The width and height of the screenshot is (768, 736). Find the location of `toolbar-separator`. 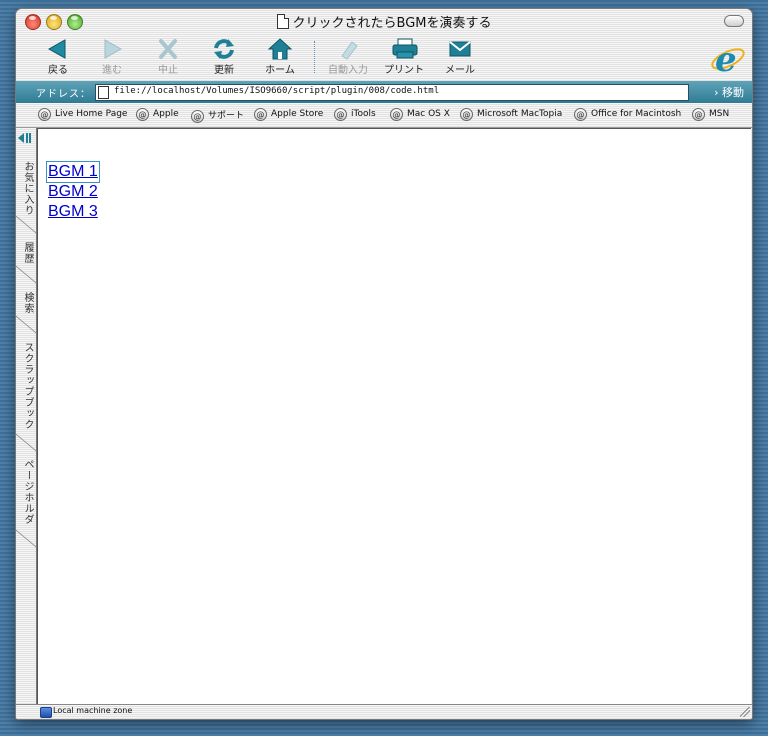

toolbar-separator is located at coordinates (314, 57).